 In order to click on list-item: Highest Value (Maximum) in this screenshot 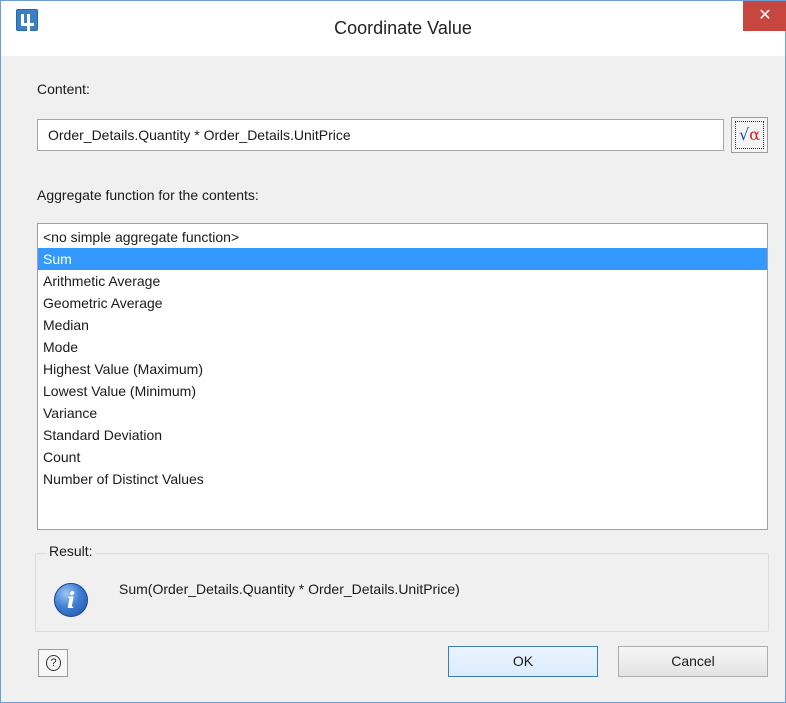, I will do `click(402, 369)`.